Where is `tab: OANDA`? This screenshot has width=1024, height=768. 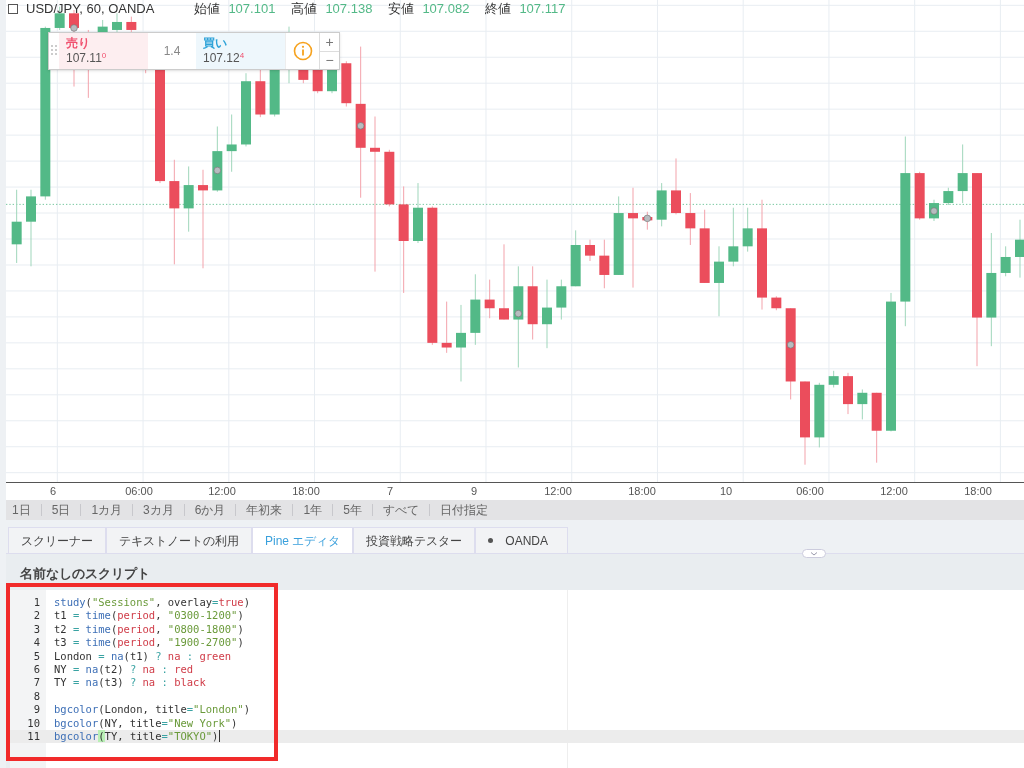
tab: OANDA is located at coordinates (522, 540).